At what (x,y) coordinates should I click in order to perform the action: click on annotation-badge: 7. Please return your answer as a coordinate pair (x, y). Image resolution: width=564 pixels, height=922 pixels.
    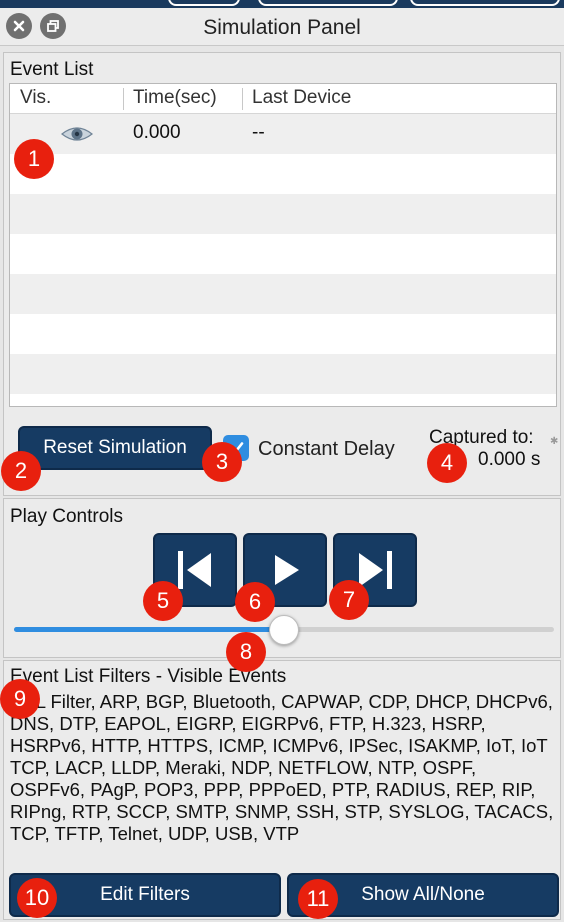
    Looking at the image, I should click on (349, 600).